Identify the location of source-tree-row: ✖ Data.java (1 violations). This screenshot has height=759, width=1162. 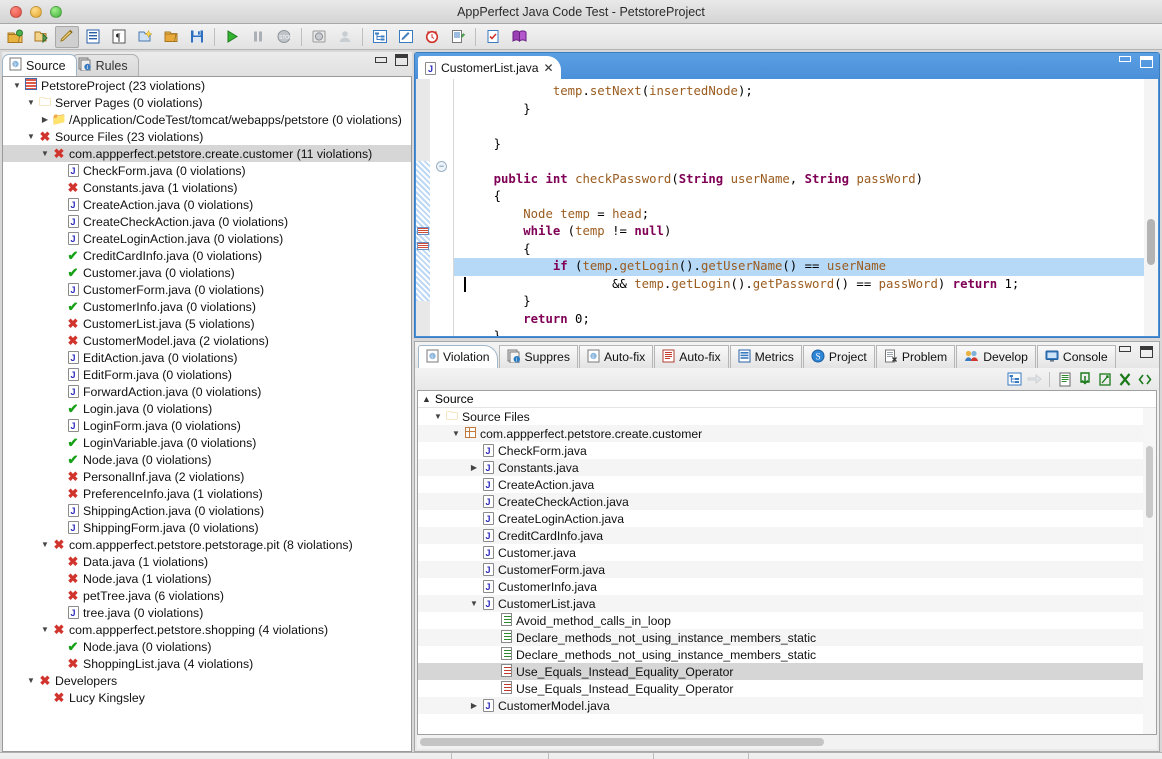
(207, 561).